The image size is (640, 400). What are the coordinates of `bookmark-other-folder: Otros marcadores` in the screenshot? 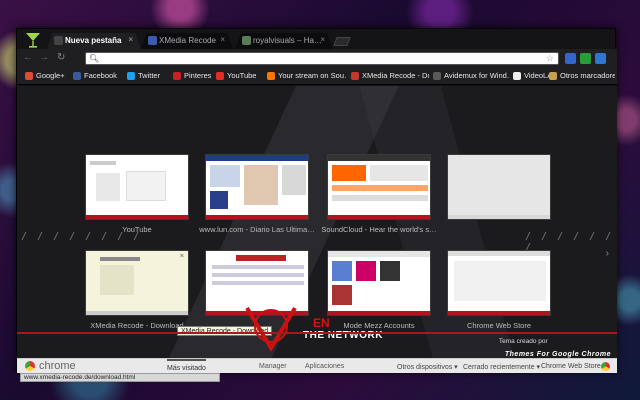 It's located at (582, 76).